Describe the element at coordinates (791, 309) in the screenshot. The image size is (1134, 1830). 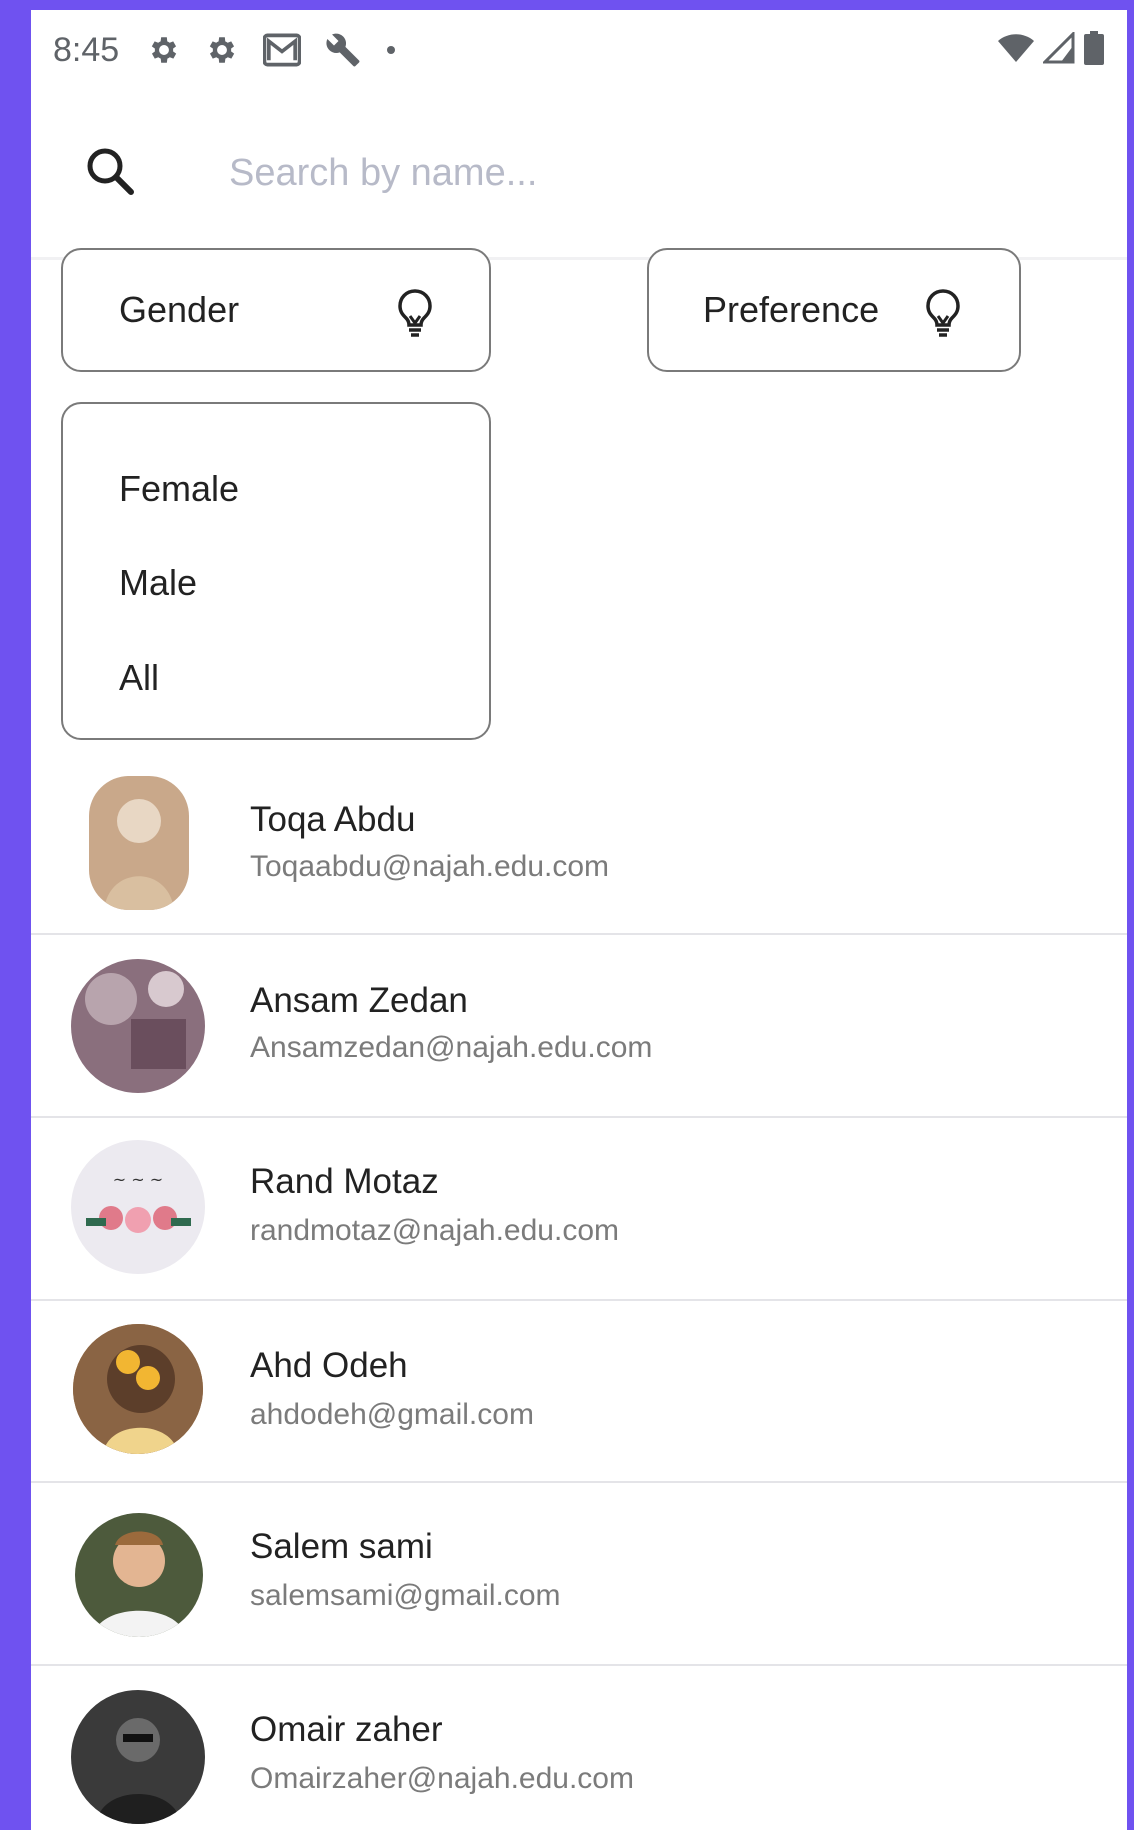
I see `preference-filter-label: Preference` at that location.